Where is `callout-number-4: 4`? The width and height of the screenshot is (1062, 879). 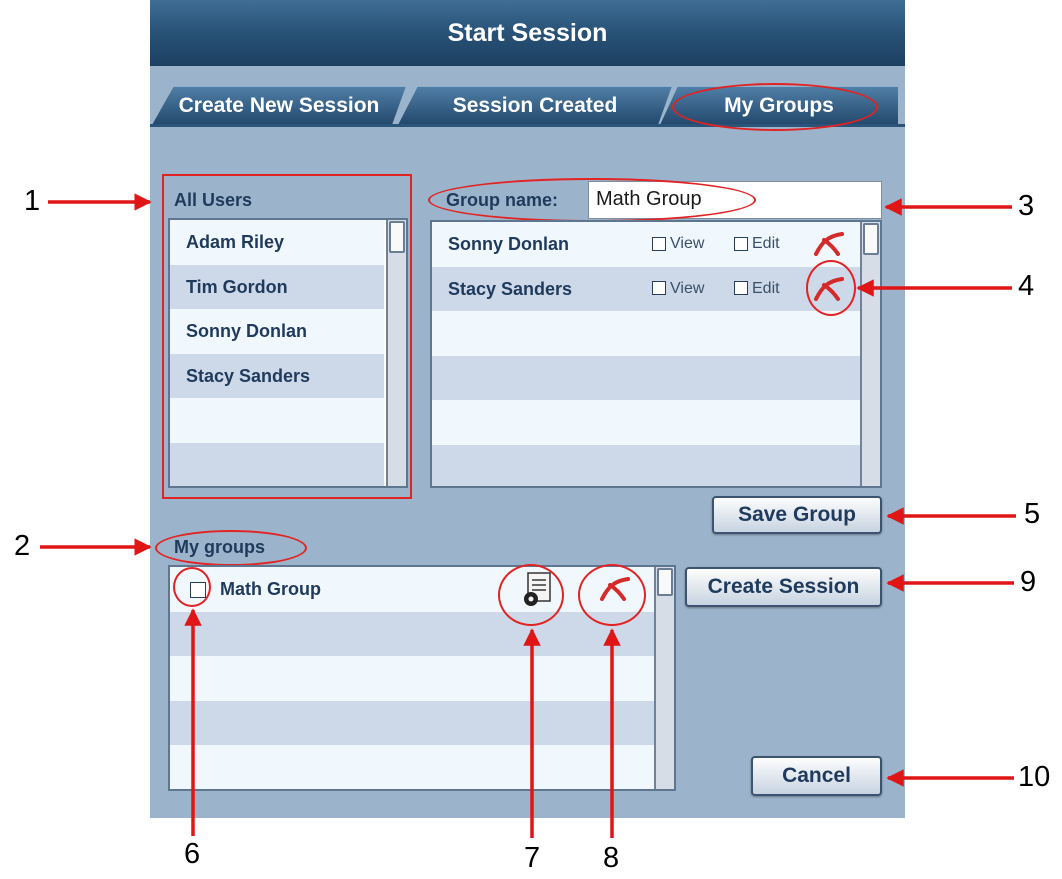
callout-number-4: 4 is located at coordinates (1026, 286).